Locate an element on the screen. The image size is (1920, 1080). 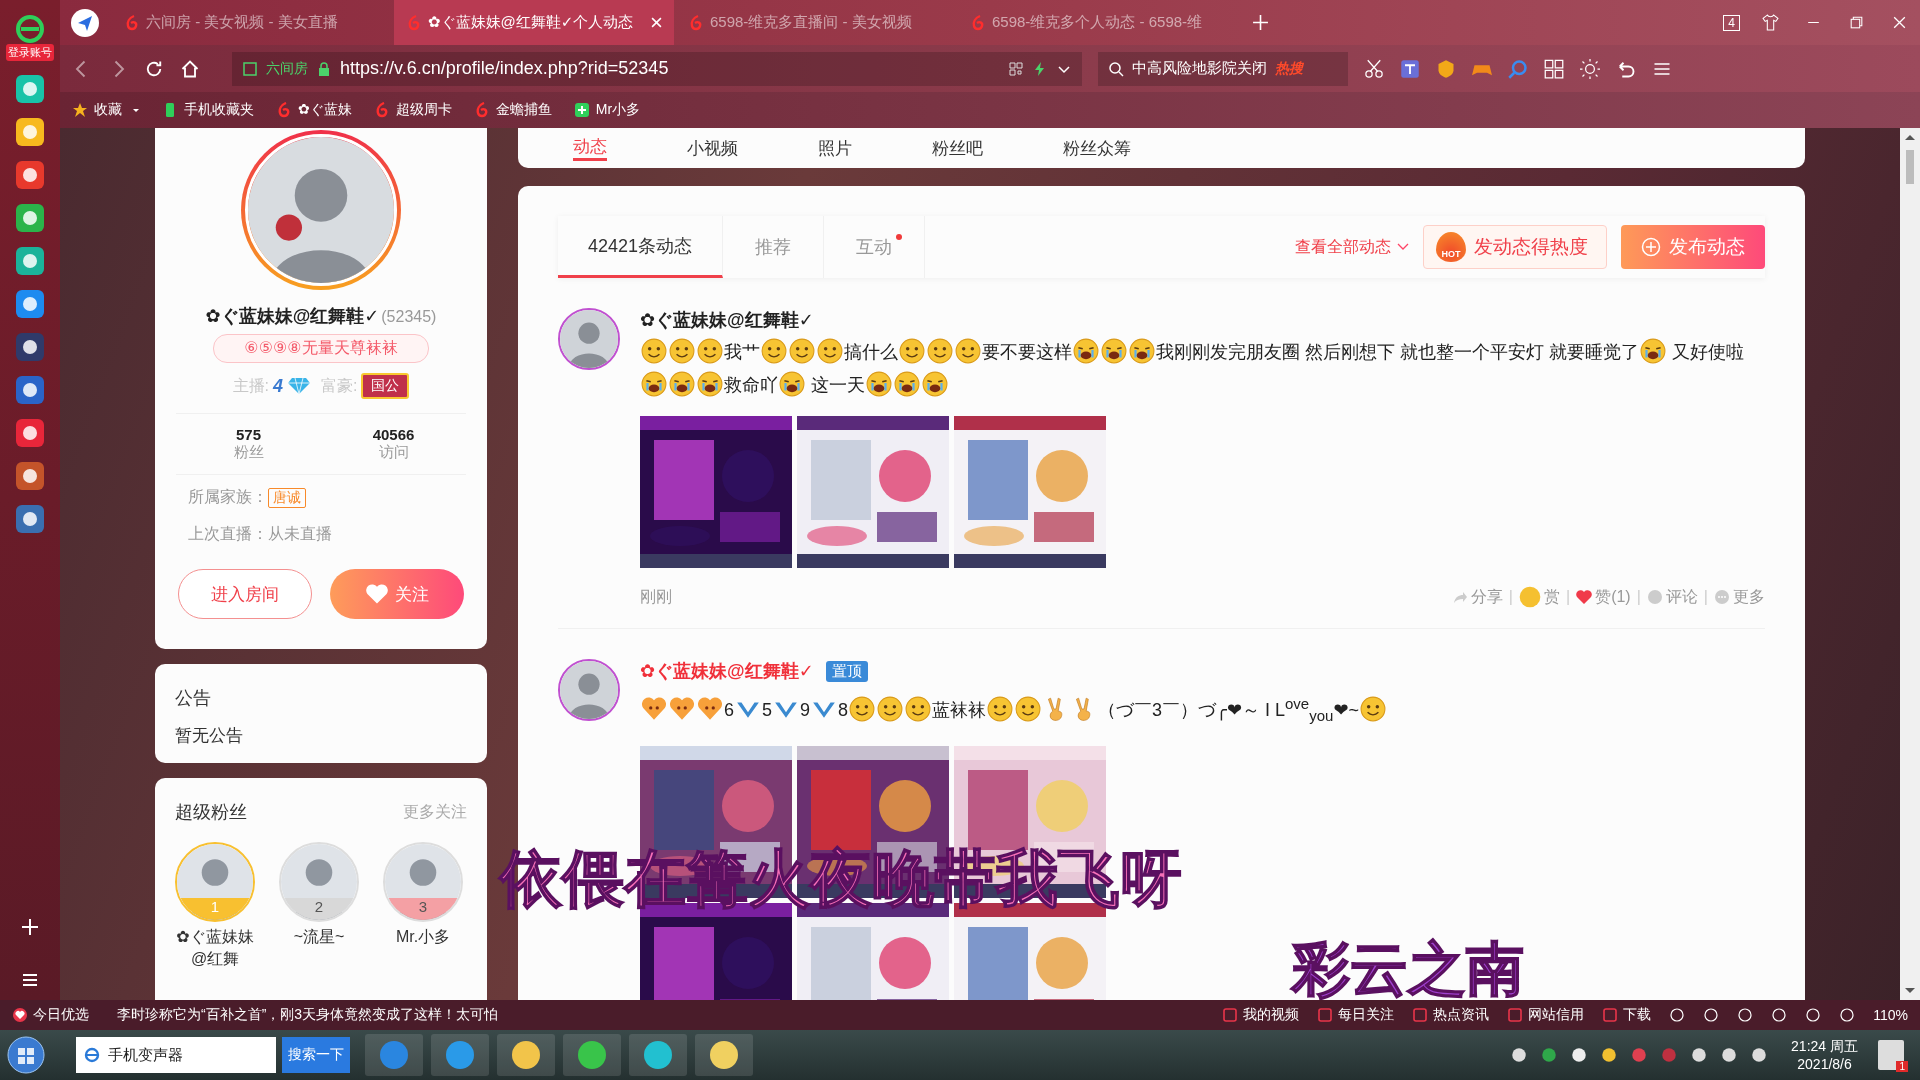
search-field: 中高风险地影院关闭 热搜 is located at coordinates (1223, 68).